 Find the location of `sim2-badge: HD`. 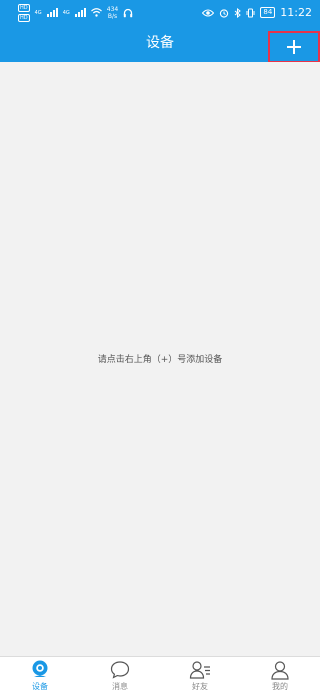

sim2-badge: HD is located at coordinates (24, 17).